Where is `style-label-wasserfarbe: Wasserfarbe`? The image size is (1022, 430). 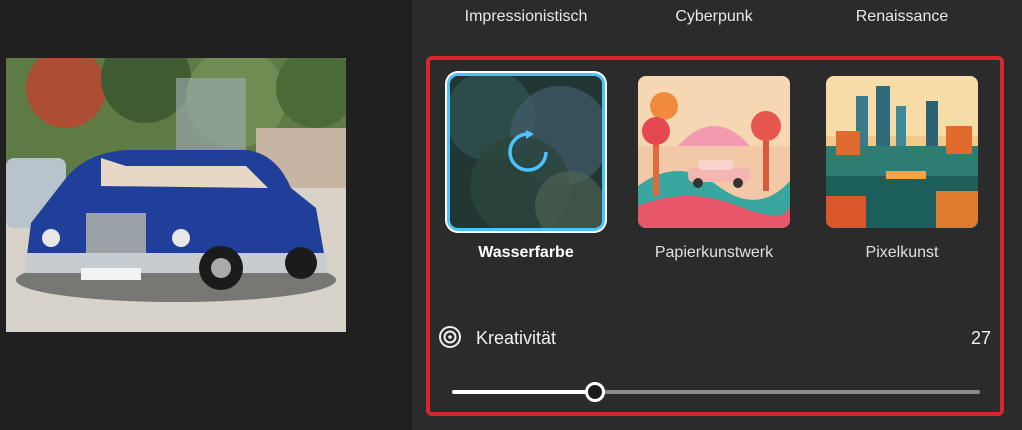 style-label-wasserfarbe: Wasserfarbe is located at coordinates (526, 252).